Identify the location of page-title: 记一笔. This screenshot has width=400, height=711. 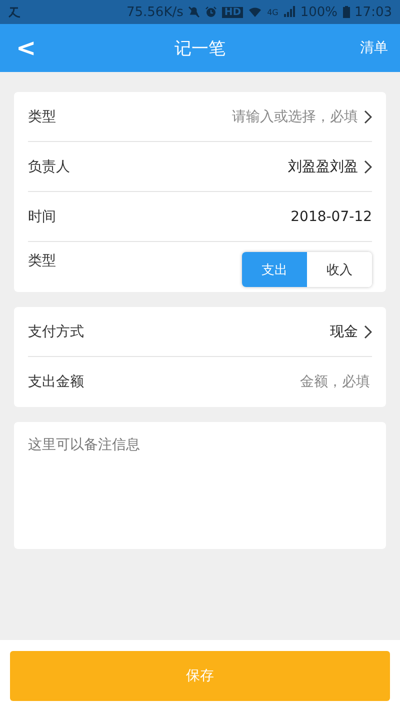
(200, 49).